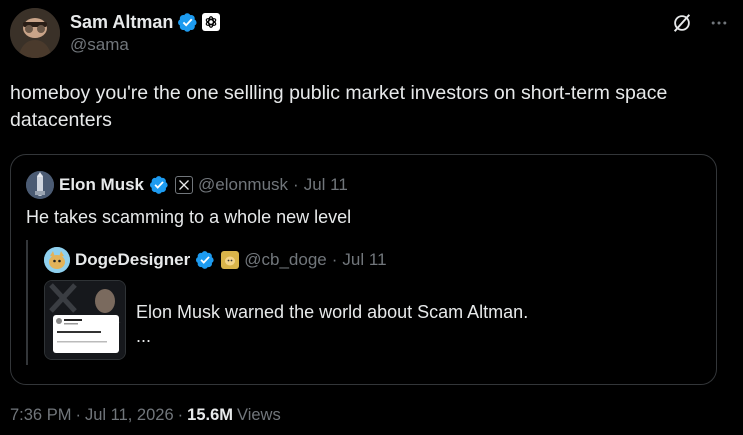 Image resolution: width=743 pixels, height=435 pixels. I want to click on more-icon, so click(719, 25).